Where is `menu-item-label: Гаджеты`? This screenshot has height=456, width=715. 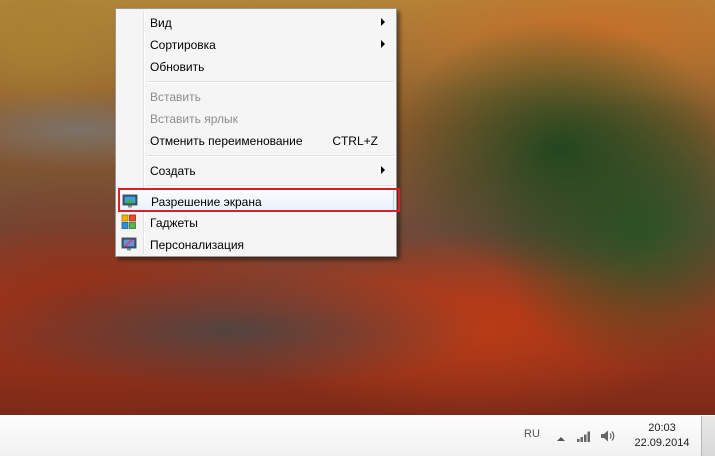 menu-item-label: Гаджеты is located at coordinates (174, 223).